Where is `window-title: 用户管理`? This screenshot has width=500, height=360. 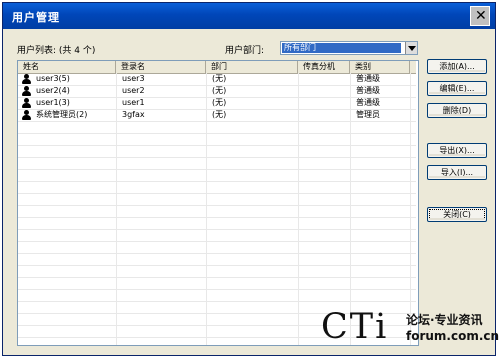 window-title: 用户管理 is located at coordinates (36, 17).